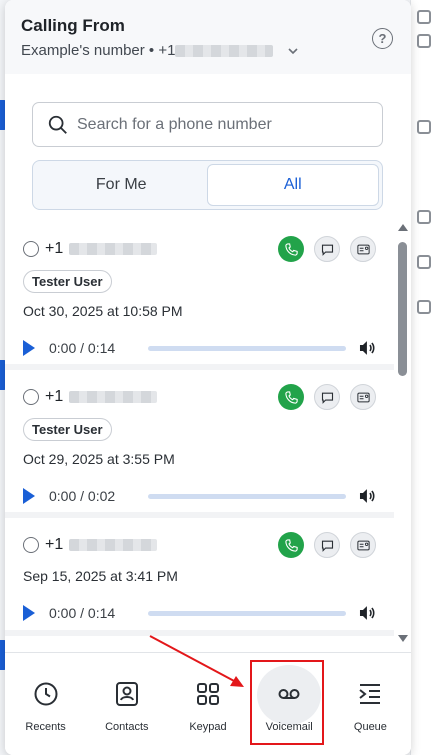 This screenshot has height=755, width=434. I want to click on voicemail-date: Oct 30, 2025 at 10:58 PM, so click(103, 311).